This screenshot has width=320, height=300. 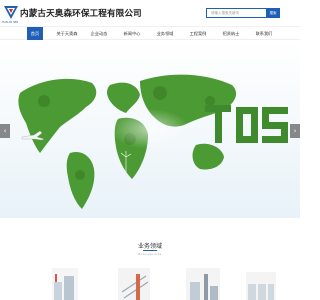 I want to click on nav-item-cases: 工程案例, so click(x=198, y=33).